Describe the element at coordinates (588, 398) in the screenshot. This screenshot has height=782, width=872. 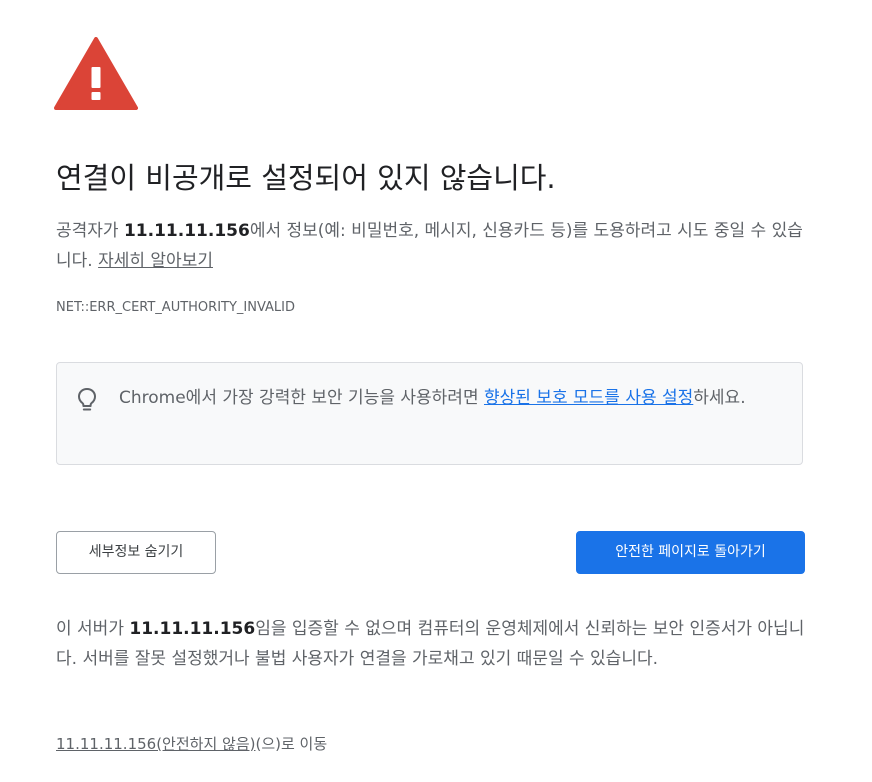
I see `enhanced-protection-link: 향상된 보호 모드를 사용 설정` at that location.